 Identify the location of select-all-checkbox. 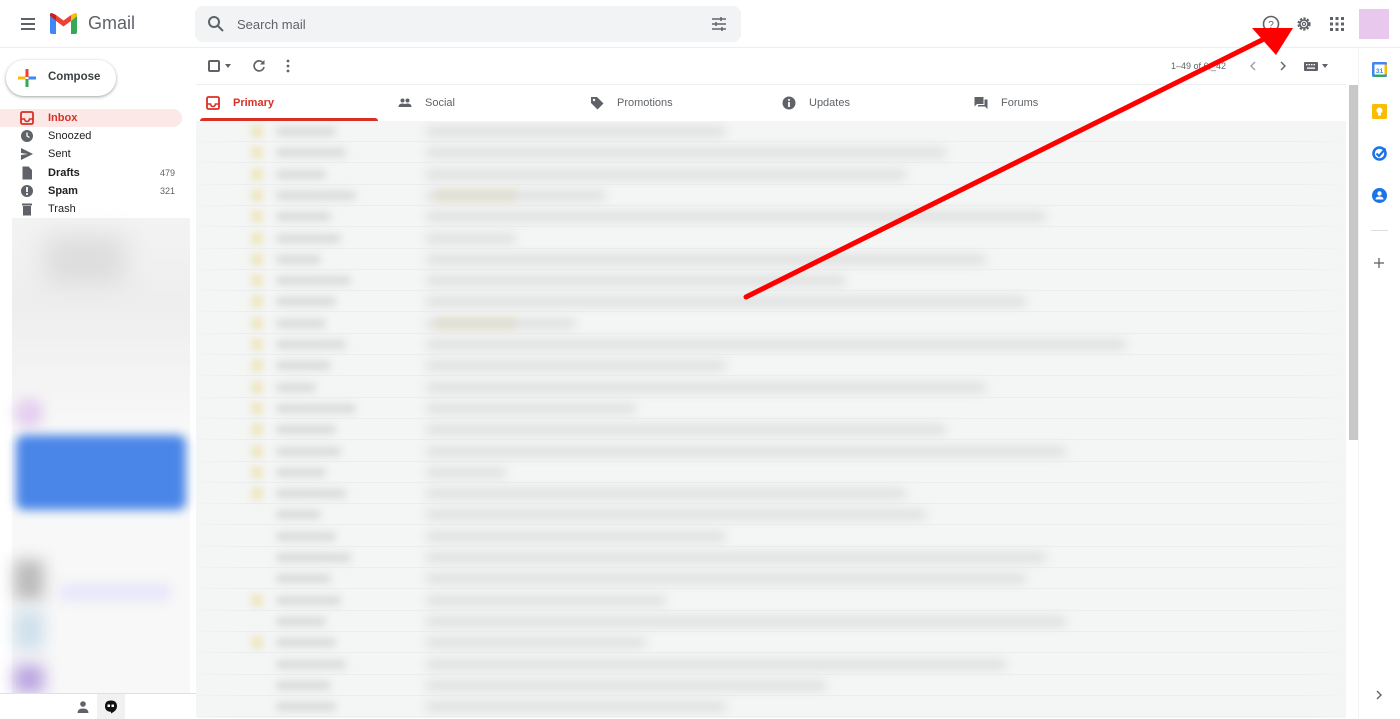
(214, 66).